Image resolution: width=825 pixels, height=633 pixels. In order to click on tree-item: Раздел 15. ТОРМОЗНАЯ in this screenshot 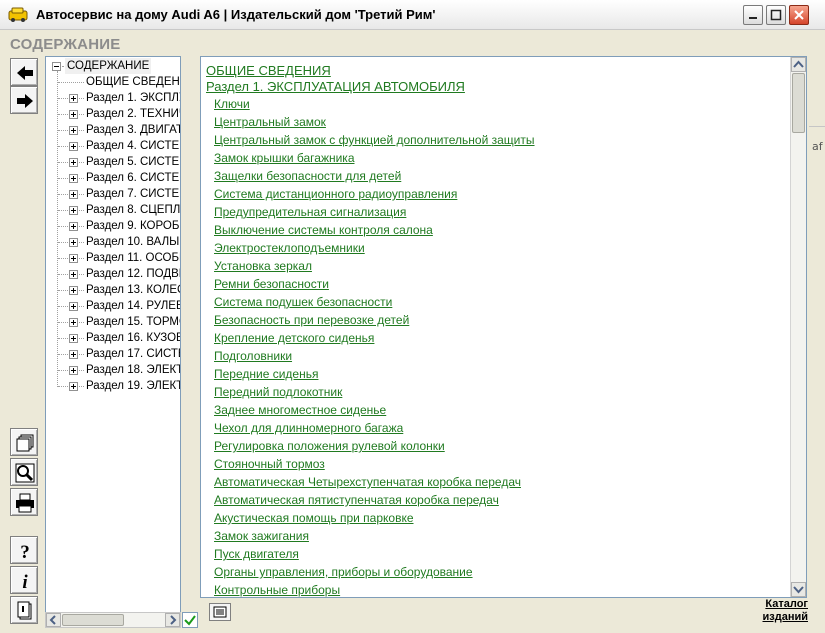, I will do `click(113, 322)`.